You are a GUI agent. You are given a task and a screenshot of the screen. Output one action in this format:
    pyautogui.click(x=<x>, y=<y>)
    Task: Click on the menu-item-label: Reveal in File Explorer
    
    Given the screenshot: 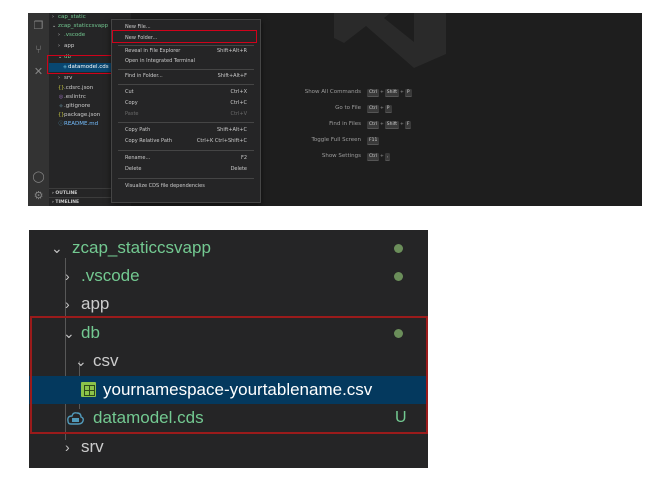 What is the action you would take?
    pyautogui.click(x=153, y=51)
    